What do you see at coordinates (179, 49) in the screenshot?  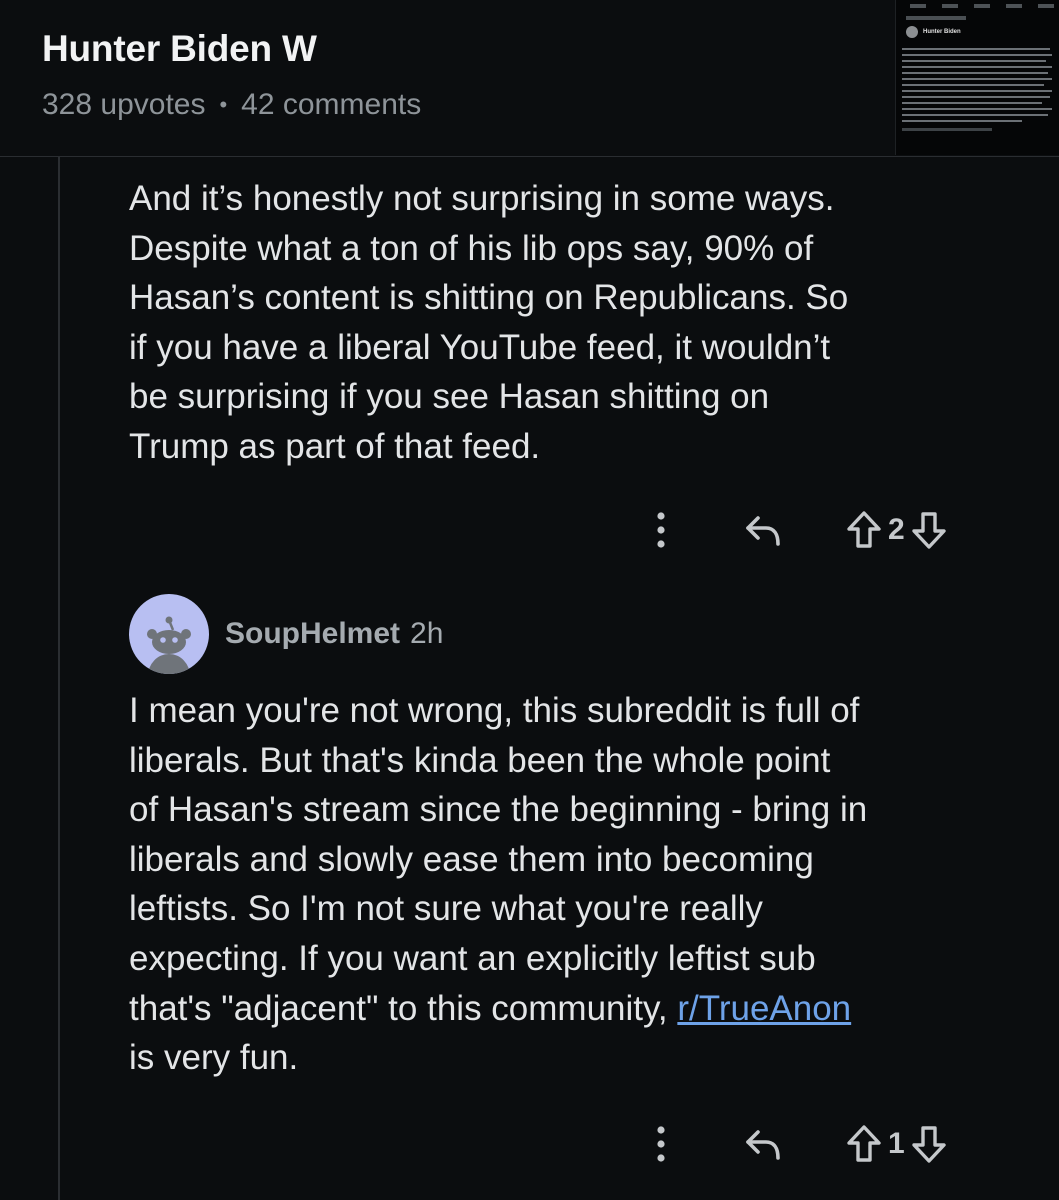 I see `post-title: Hunter Biden W` at bounding box center [179, 49].